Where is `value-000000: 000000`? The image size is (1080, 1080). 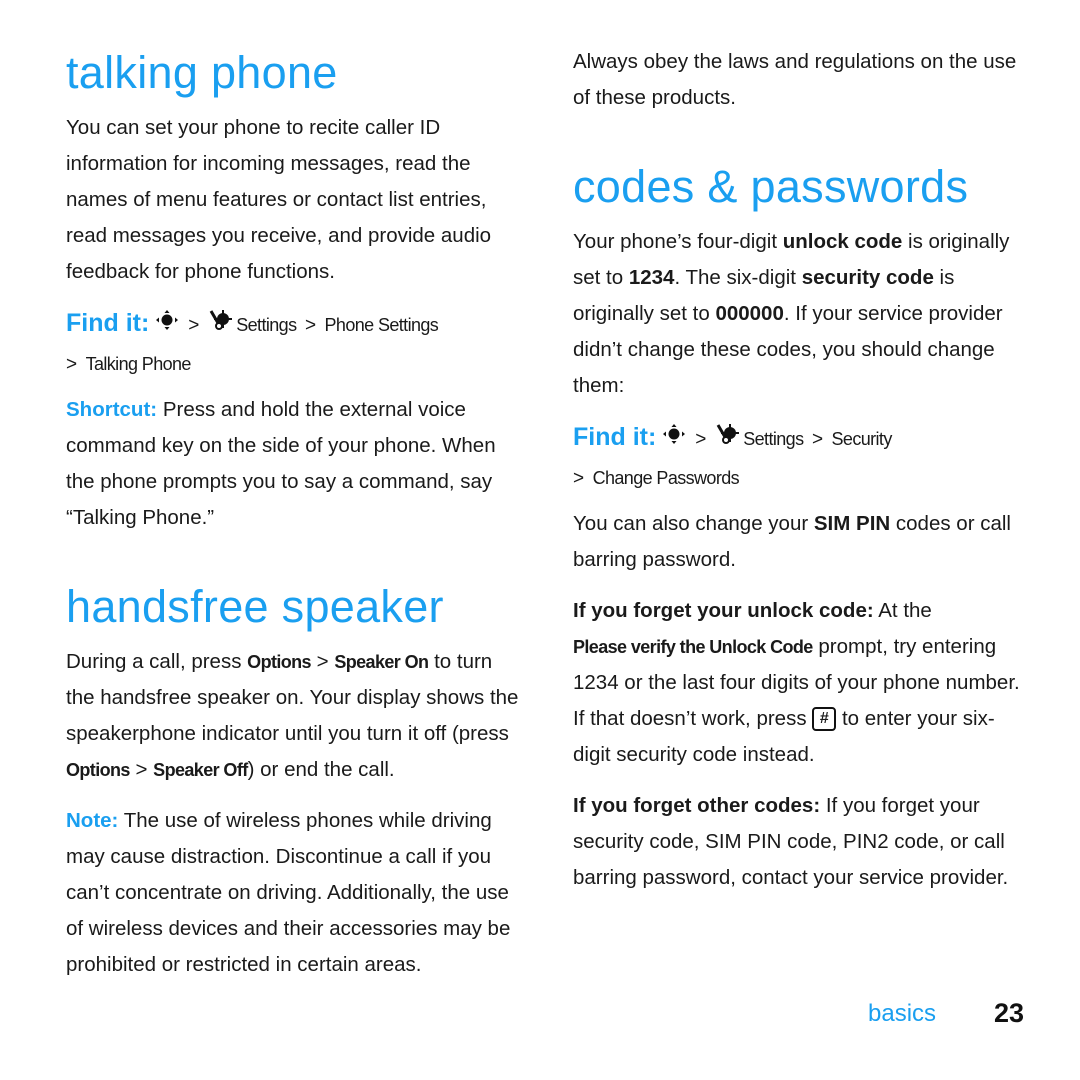
value-000000: 000000 is located at coordinates (749, 313).